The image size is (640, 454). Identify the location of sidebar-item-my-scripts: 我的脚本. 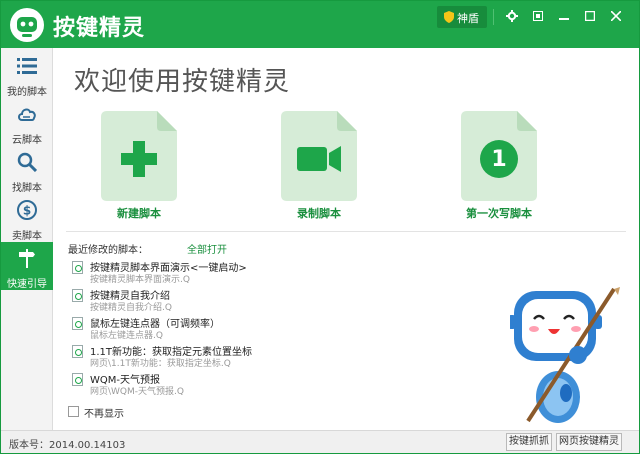
(27, 74).